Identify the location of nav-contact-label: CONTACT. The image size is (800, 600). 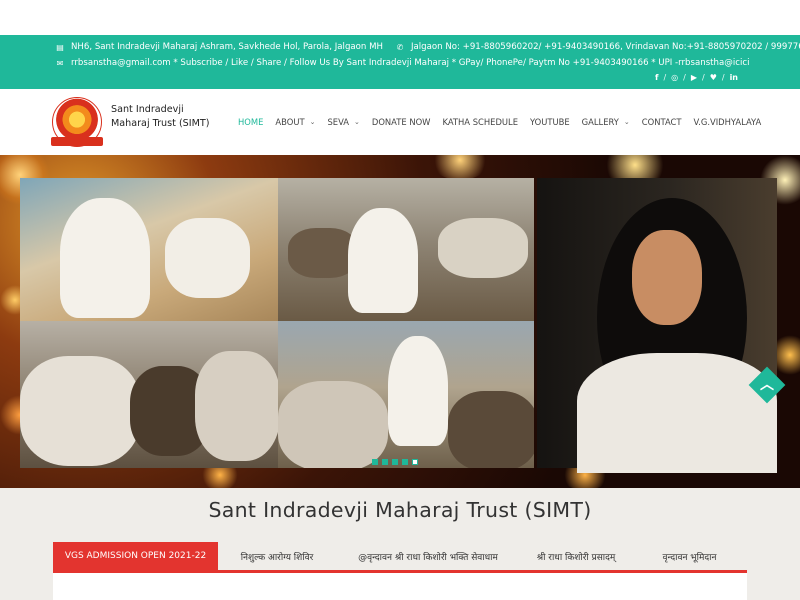
(661, 122).